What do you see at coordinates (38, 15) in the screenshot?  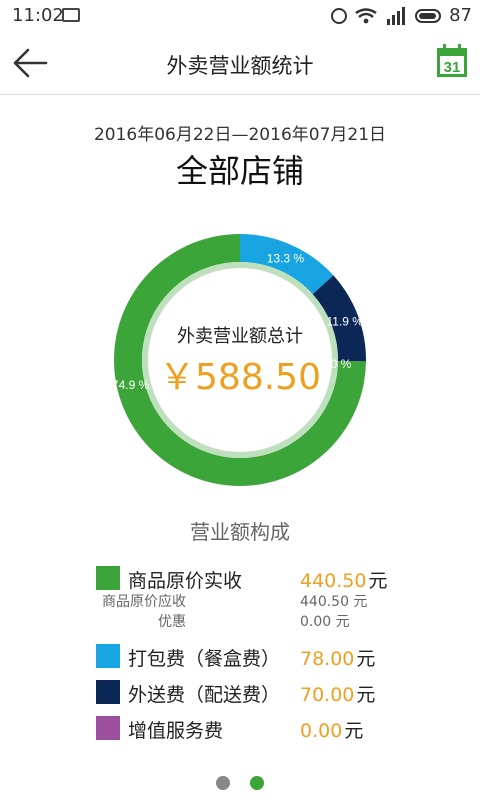 I see `status-time: 11:02` at bounding box center [38, 15].